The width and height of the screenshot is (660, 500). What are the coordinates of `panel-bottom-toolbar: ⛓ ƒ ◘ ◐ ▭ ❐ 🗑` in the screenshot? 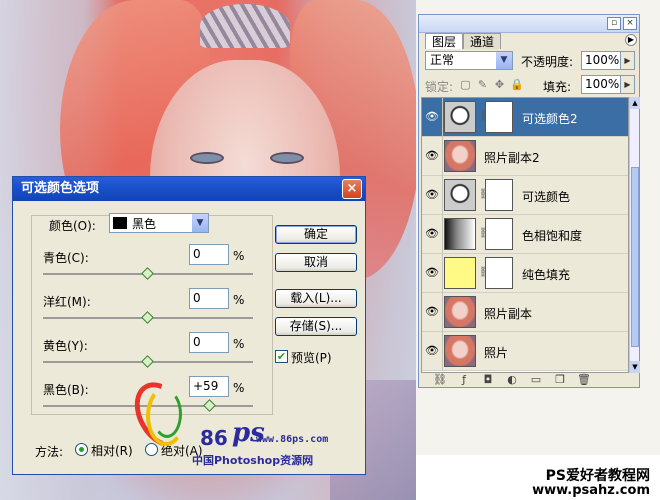 It's located at (512, 380).